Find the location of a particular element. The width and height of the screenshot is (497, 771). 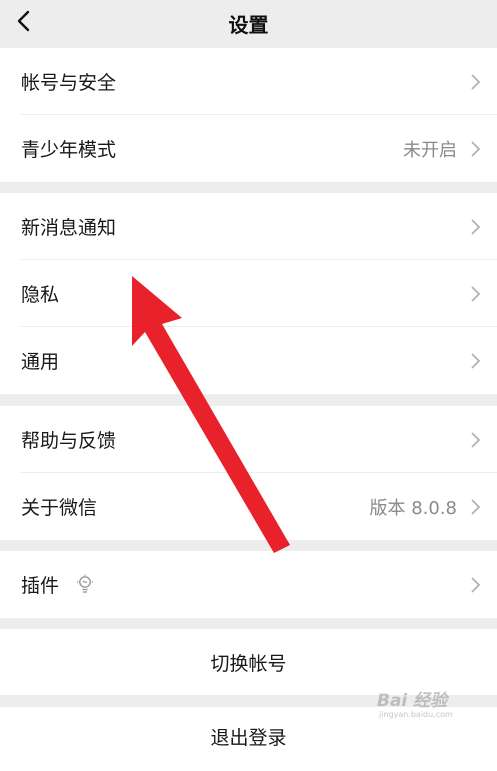

navigation-bar: 设置 is located at coordinates (248, 23).